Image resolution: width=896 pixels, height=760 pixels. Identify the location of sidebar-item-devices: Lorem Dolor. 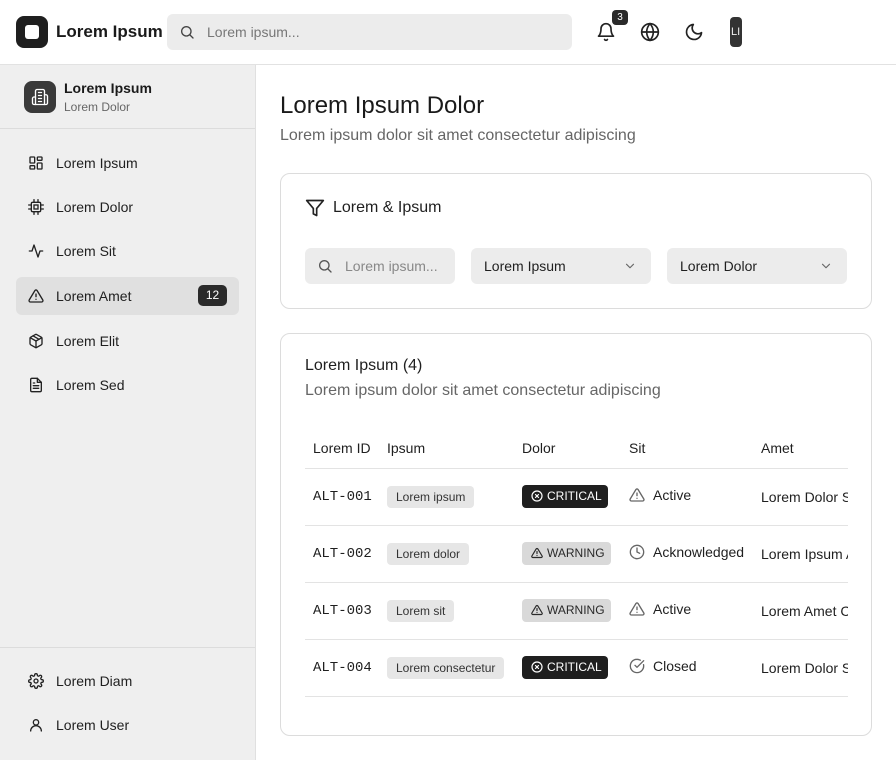
(127, 207).